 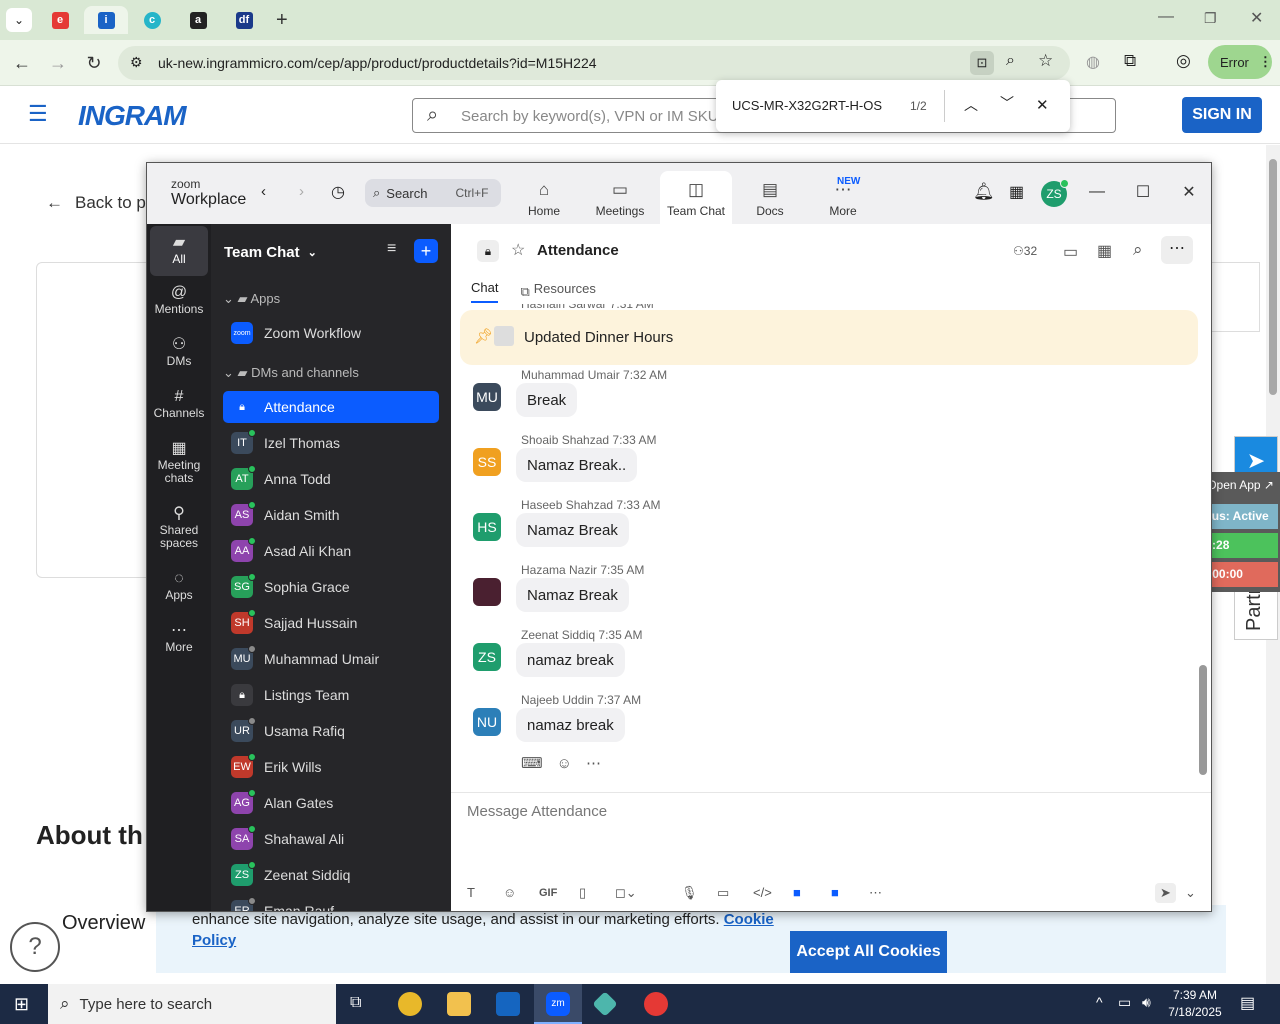 What do you see at coordinates (821, 723) in the screenshot?
I see `chat-message: NU Najeeb Uddin 7:37 AM namaz break` at bounding box center [821, 723].